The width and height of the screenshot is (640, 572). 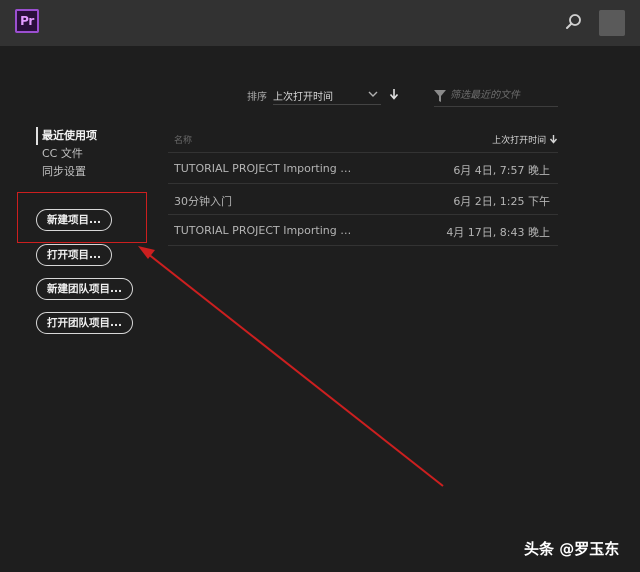 I want to click on watermark: 头条 @罗玉东, so click(x=572, y=549).